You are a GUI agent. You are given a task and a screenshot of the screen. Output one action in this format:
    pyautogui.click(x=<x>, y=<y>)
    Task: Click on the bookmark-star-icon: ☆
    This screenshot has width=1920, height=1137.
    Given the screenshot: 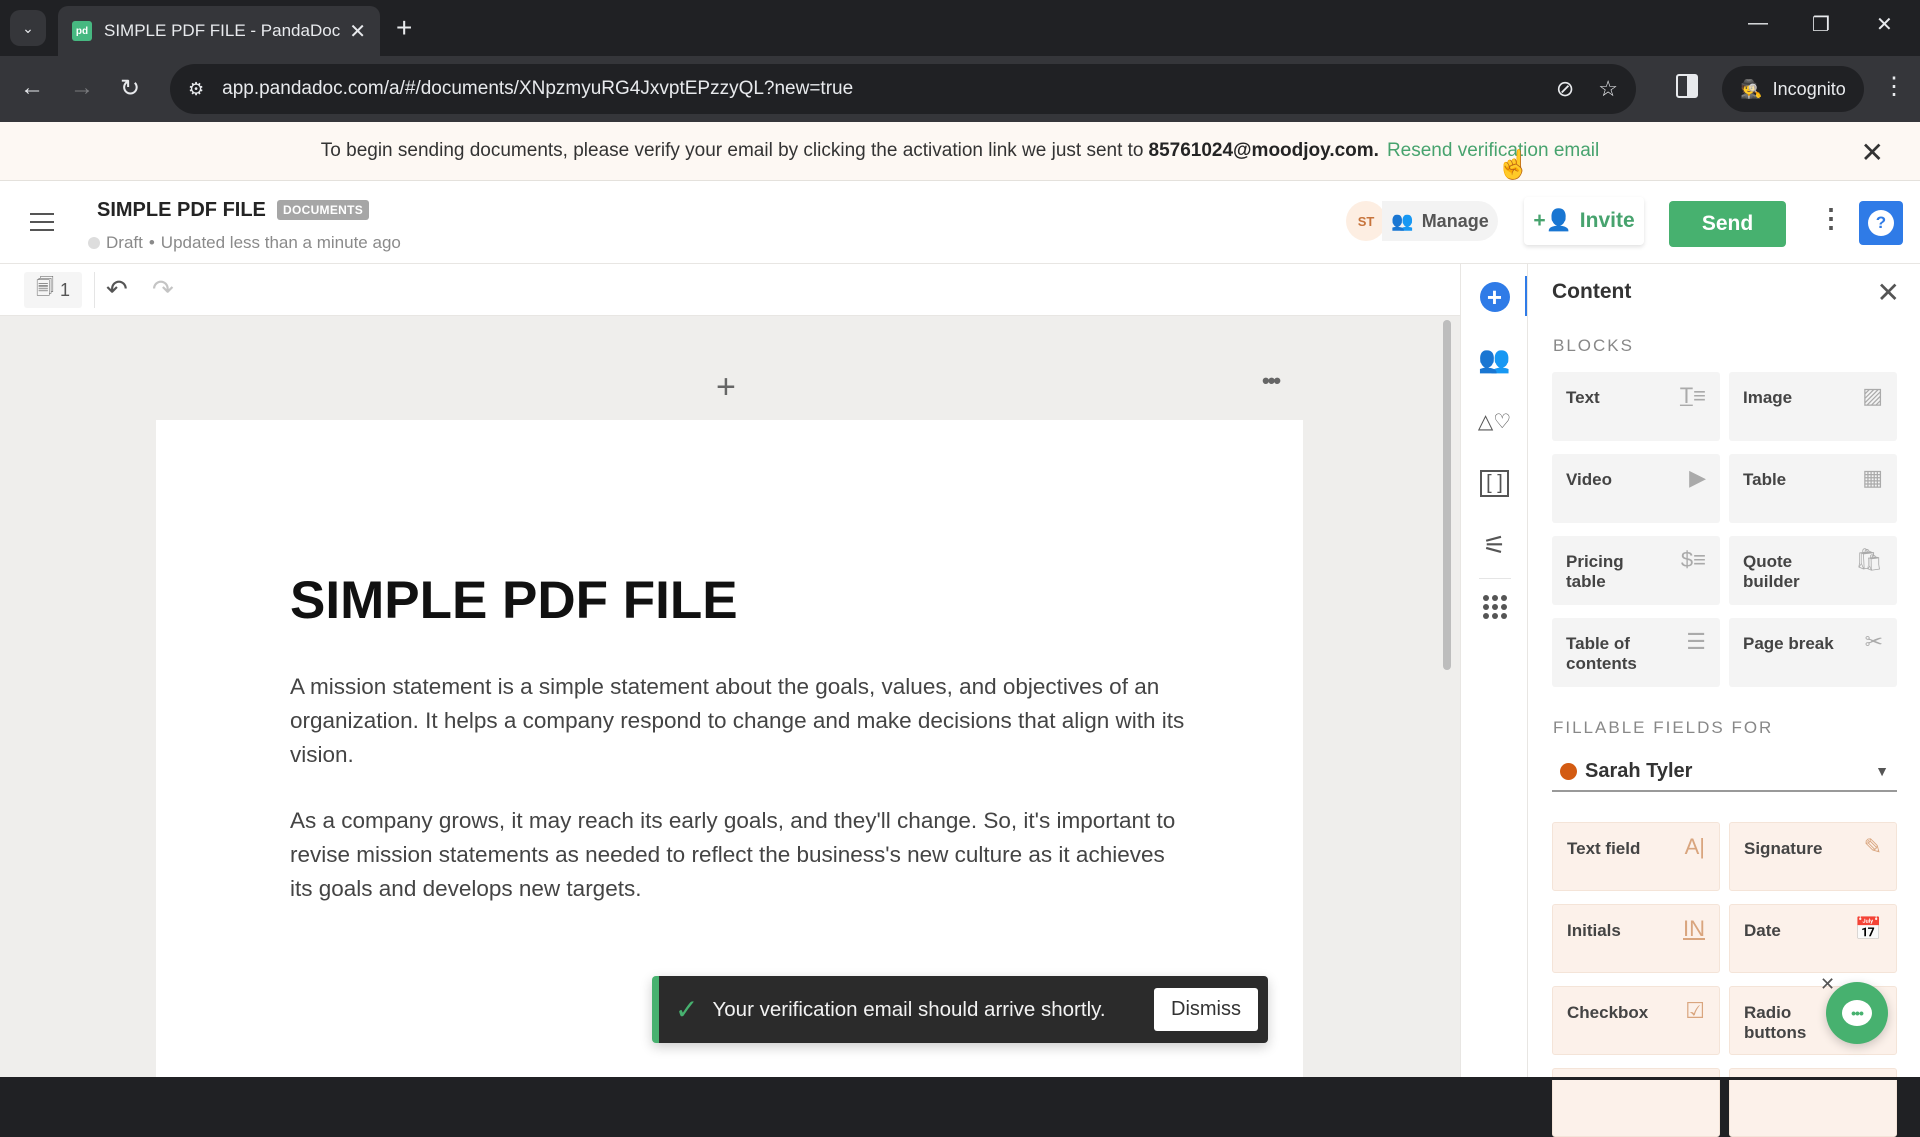 What is the action you would take?
    pyautogui.click(x=1608, y=89)
    